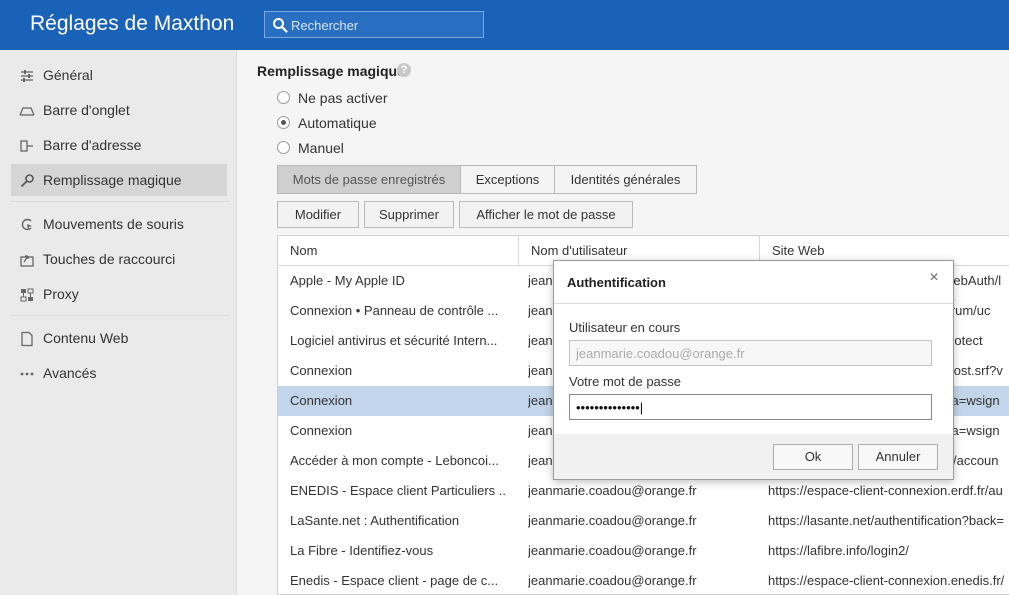 The image size is (1009, 595). I want to click on modify-button: Modifier, so click(318, 214).